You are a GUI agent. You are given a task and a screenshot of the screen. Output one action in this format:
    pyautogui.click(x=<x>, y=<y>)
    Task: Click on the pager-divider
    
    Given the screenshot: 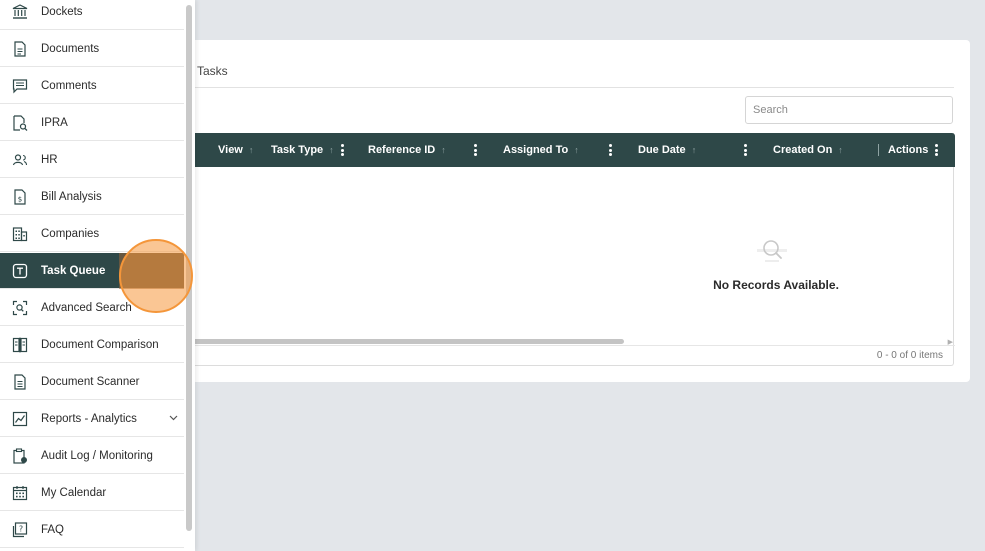 What is the action you would take?
    pyautogui.click(x=558, y=345)
    